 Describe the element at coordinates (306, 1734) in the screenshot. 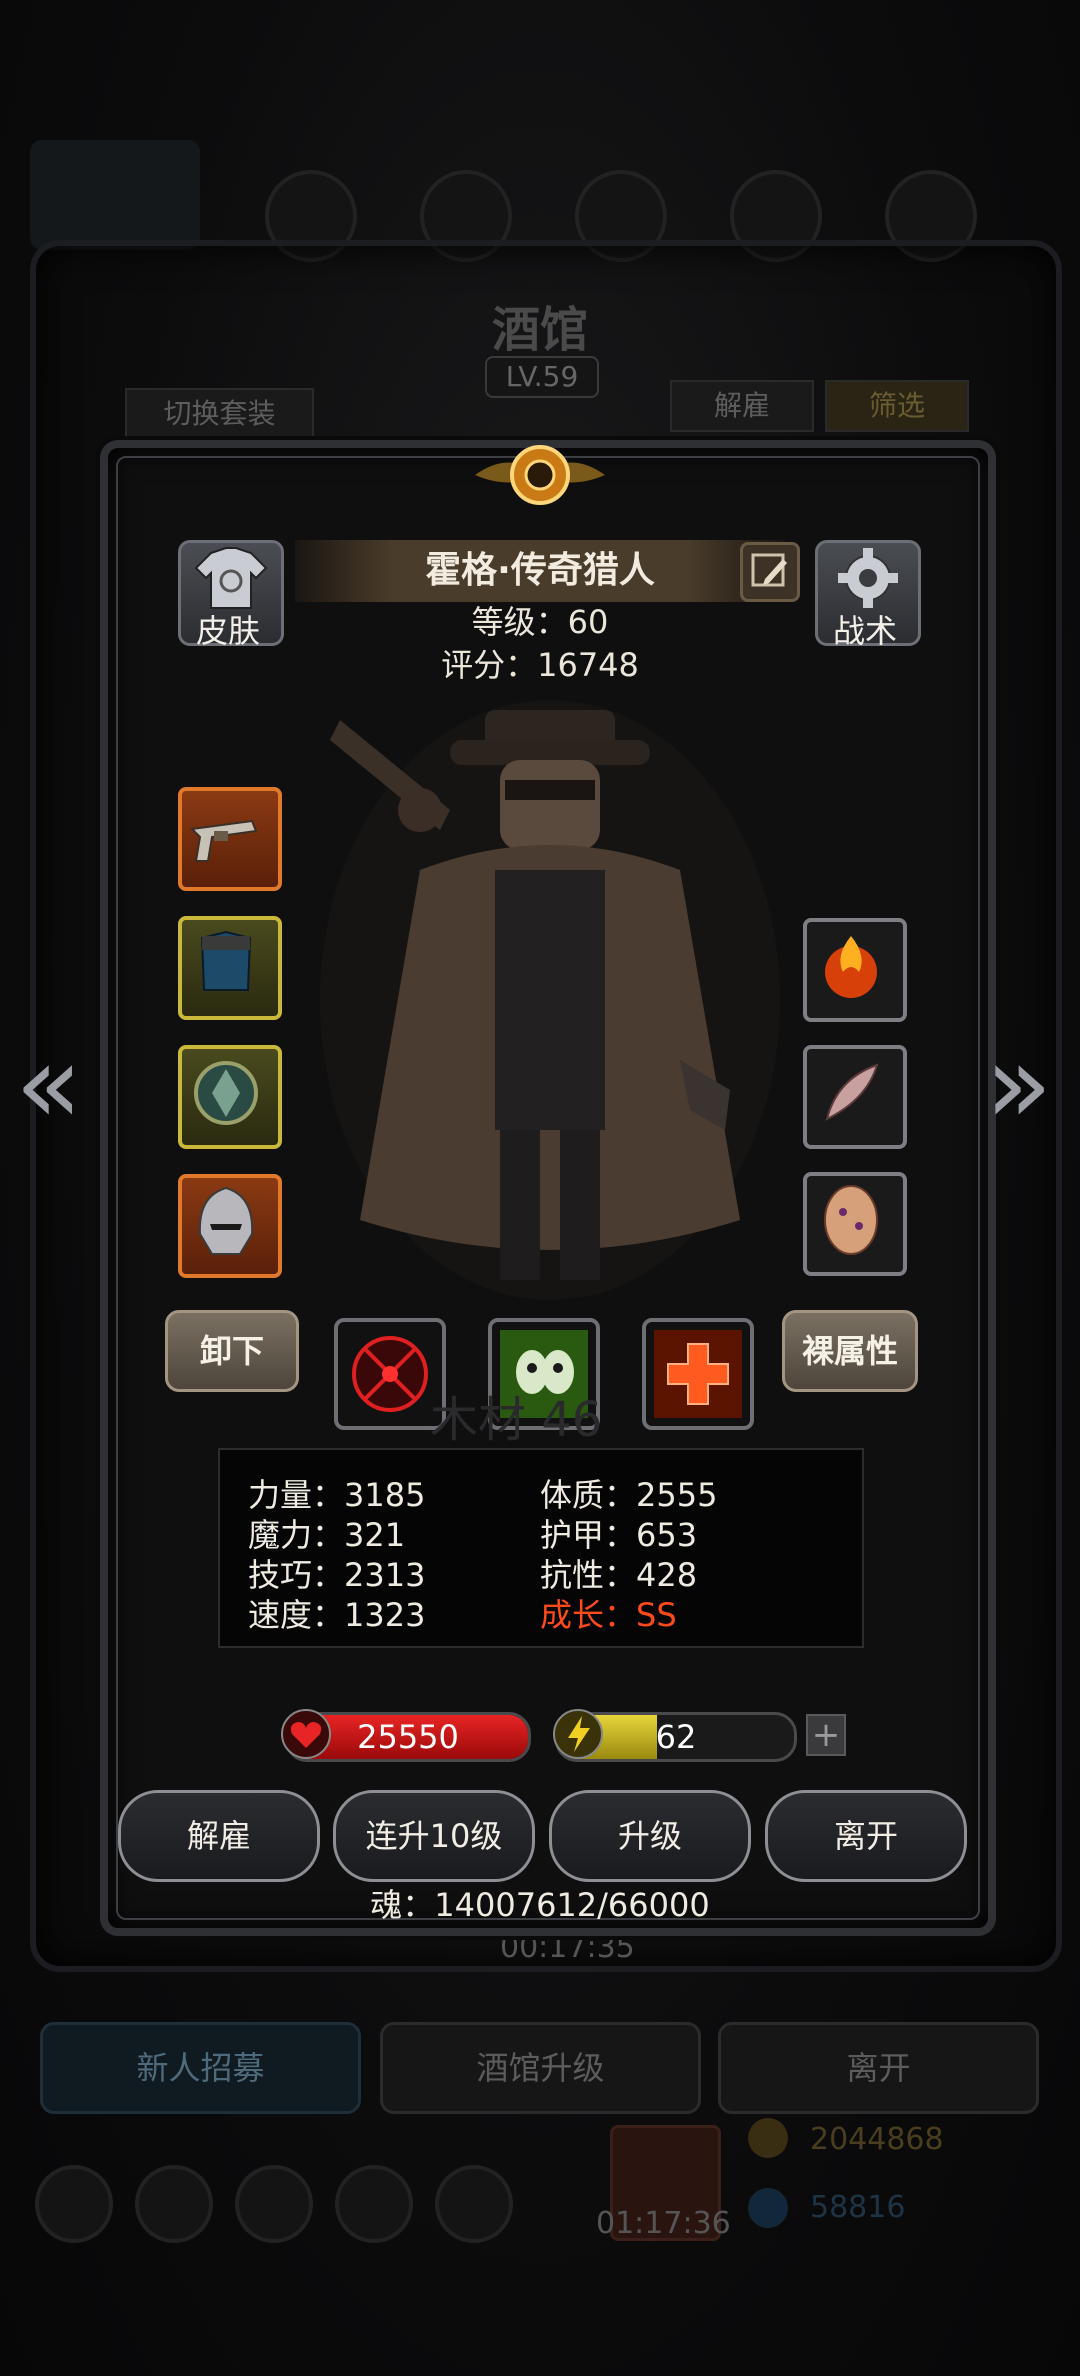

I see `heart-icon` at that location.